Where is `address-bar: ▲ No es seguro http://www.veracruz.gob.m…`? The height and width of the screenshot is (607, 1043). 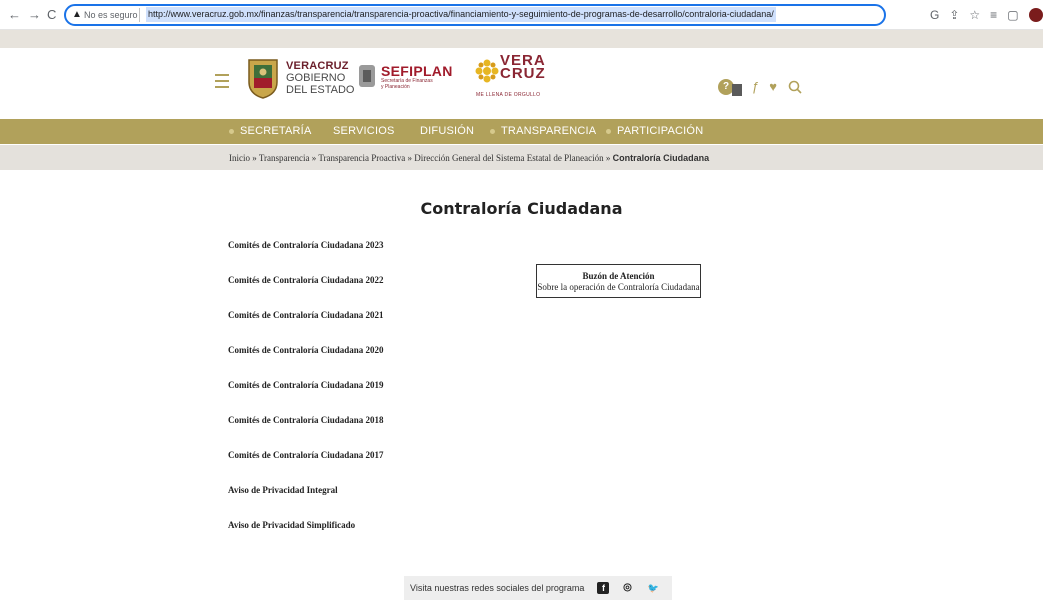 address-bar: ▲ No es seguro http://www.veracruz.gob.m… is located at coordinates (475, 15).